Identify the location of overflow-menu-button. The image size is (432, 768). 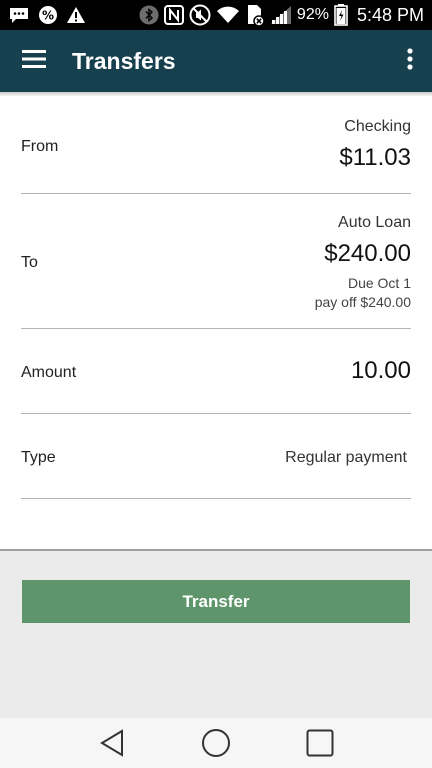
(410, 61).